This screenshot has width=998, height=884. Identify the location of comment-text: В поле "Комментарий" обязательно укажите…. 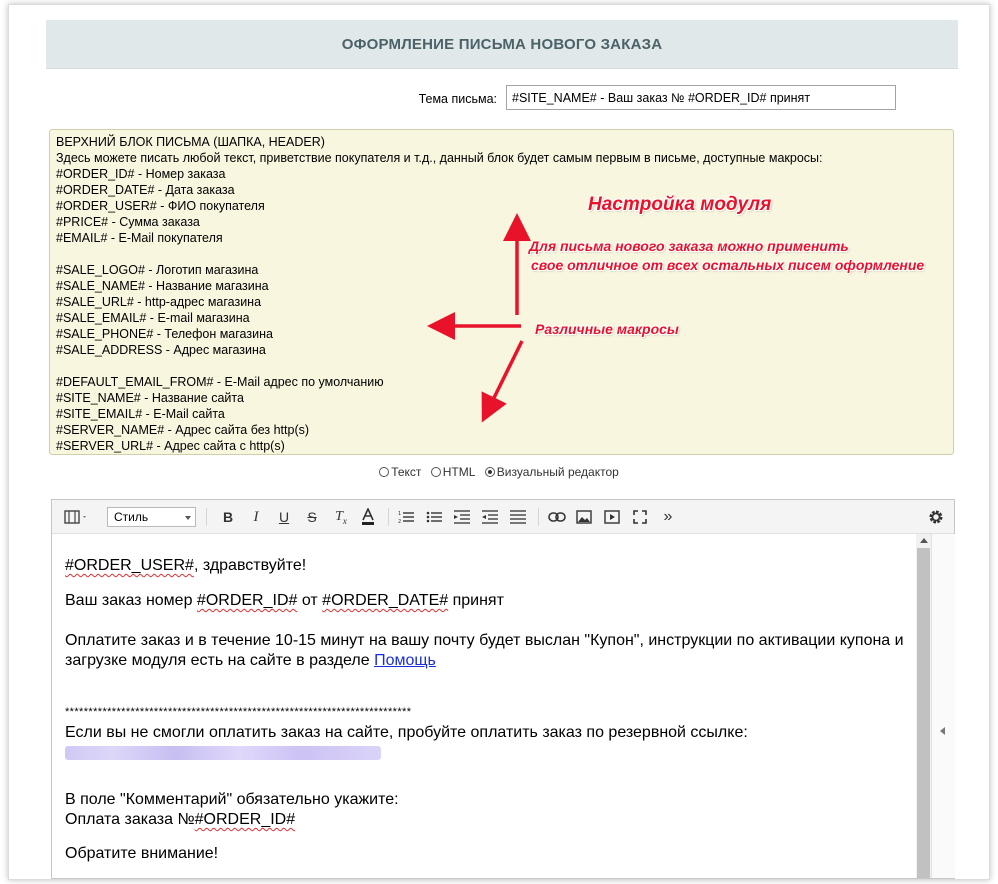
(232, 799).